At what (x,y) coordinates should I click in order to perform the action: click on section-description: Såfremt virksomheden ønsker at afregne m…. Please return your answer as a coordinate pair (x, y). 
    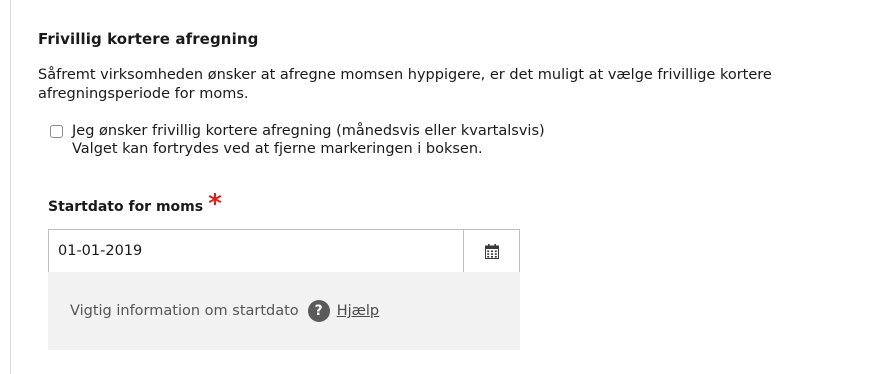
    Looking at the image, I should click on (405, 84).